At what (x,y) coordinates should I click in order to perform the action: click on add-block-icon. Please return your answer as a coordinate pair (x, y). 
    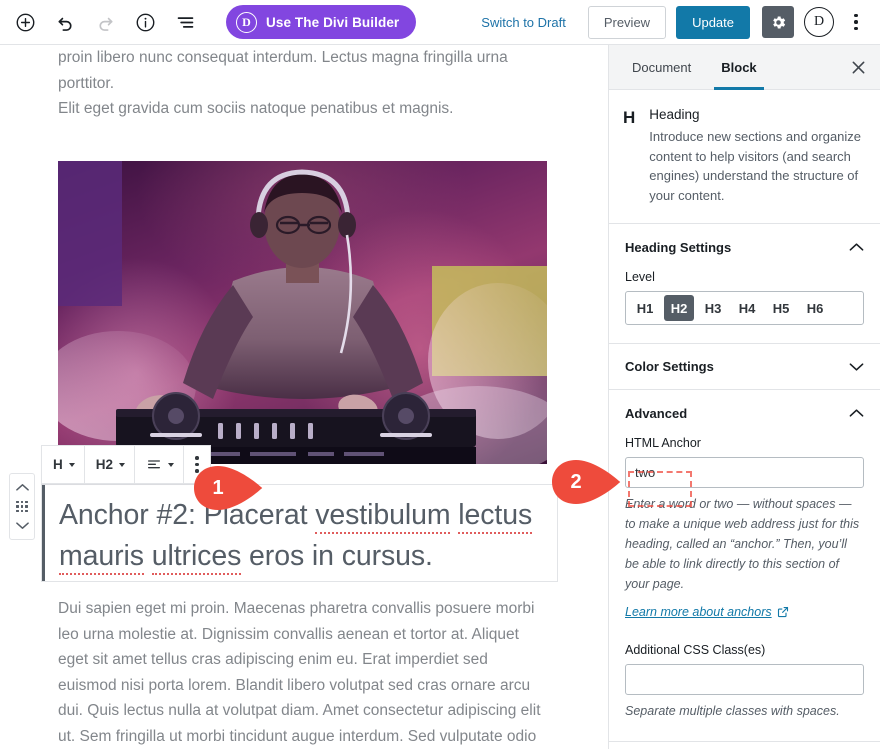
    Looking at the image, I should click on (25, 22).